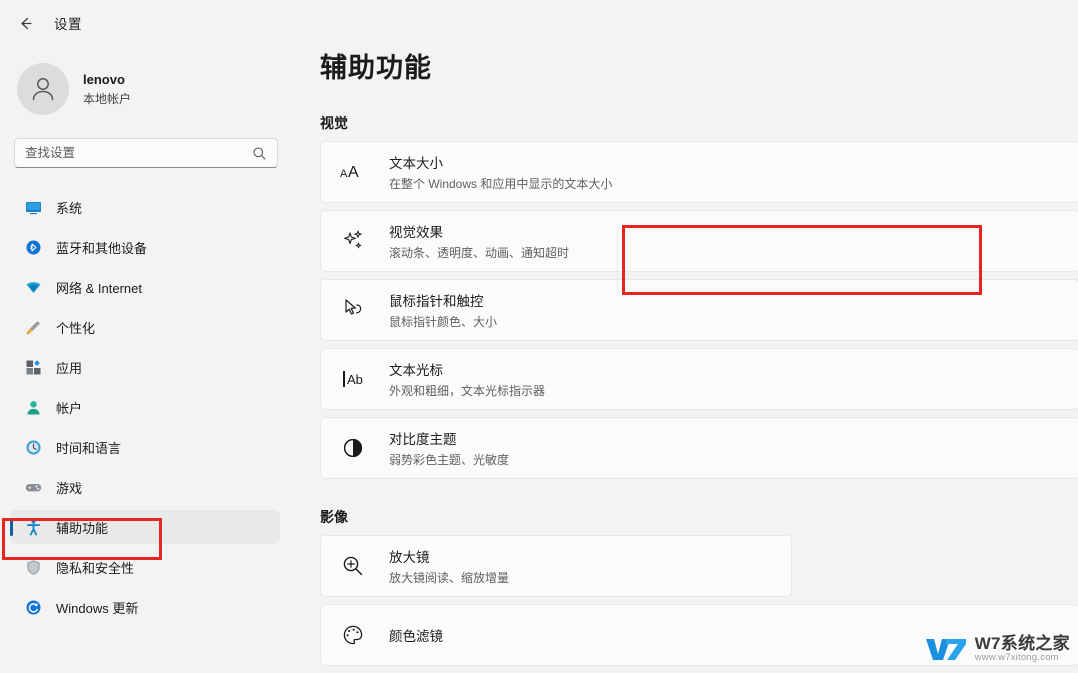 The width and height of the screenshot is (1078, 673). I want to click on sidebar-item-11: Windows 更新, so click(145, 607).